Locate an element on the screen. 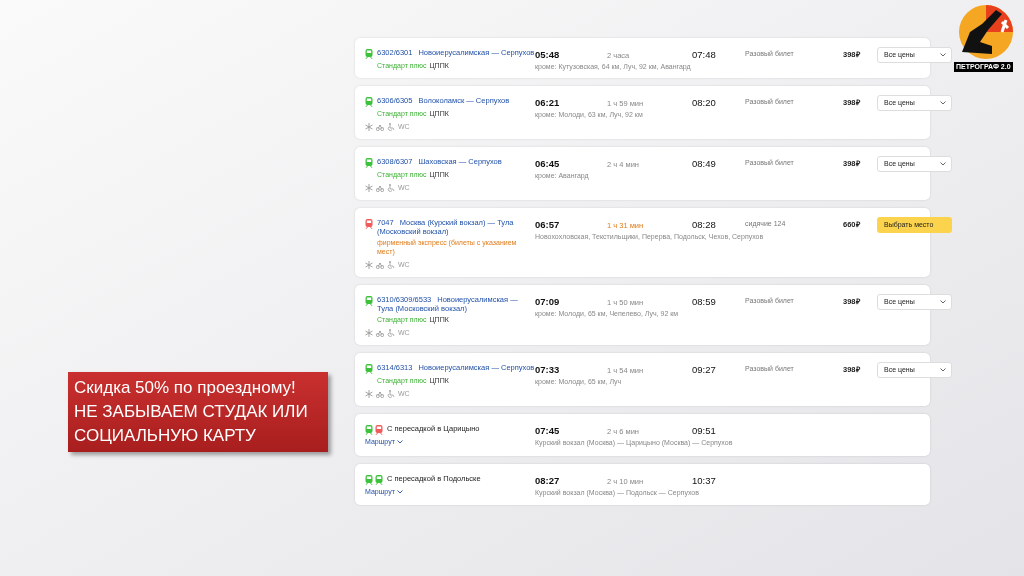 The height and width of the screenshot is (576, 1024). departure-time: 07:45 is located at coordinates (548, 431).